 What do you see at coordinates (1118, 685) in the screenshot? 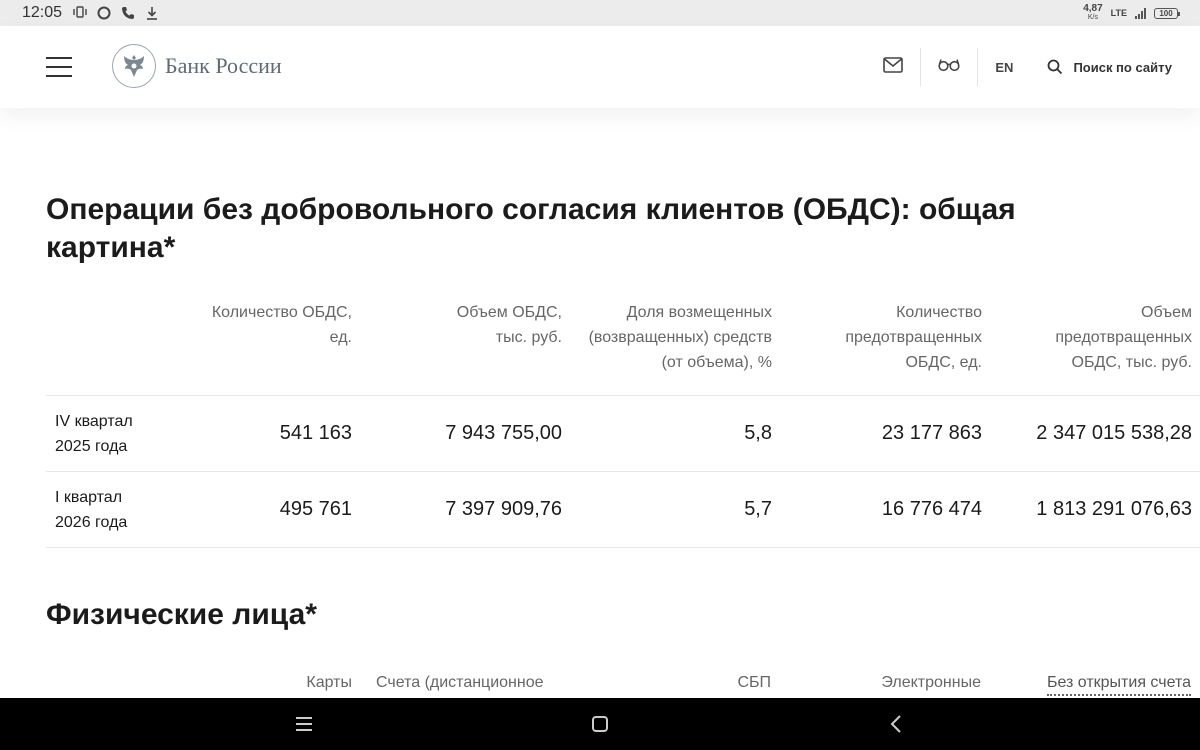
I see `column-header-link: Без открытия счета` at bounding box center [1118, 685].